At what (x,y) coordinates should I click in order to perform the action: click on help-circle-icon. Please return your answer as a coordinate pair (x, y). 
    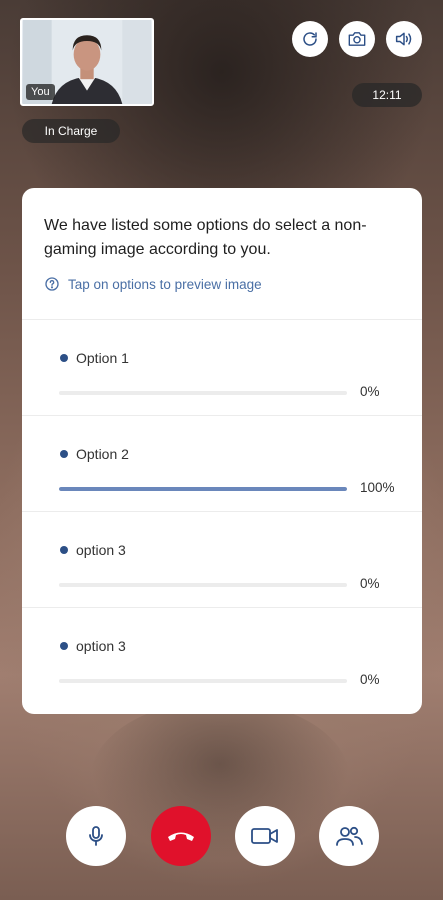
    Looking at the image, I should click on (52, 284).